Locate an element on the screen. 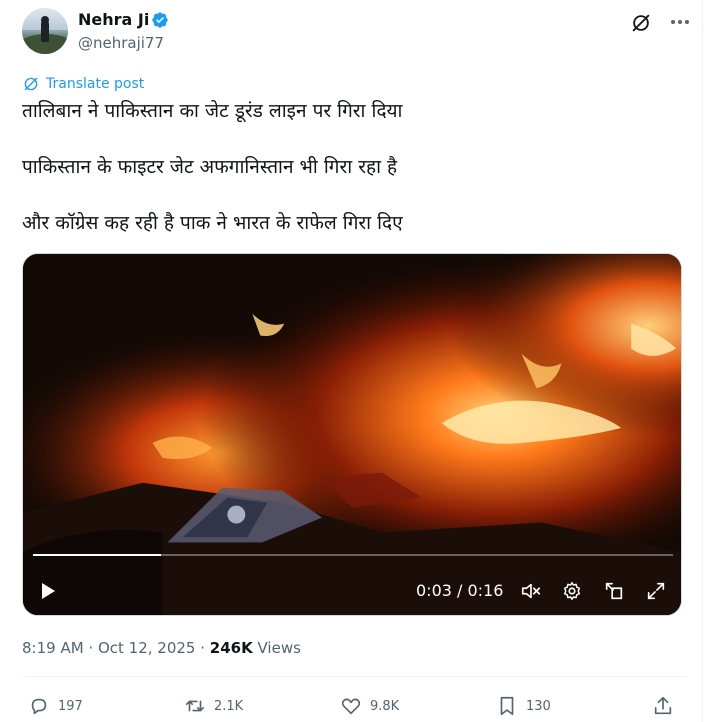 This screenshot has height=722, width=710. play-icon is located at coordinates (48, 591).